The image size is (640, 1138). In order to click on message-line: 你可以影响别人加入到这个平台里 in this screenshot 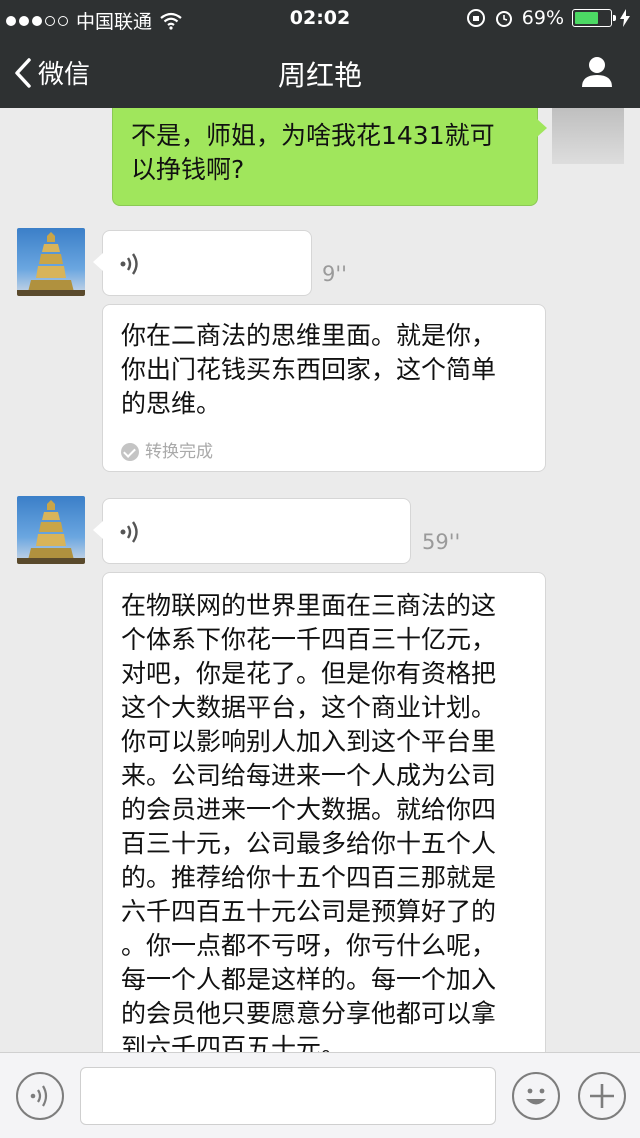, I will do `click(309, 741)`.